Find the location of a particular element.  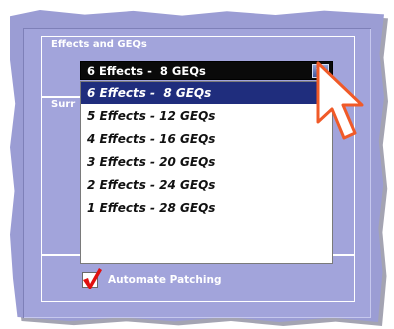

select-current-value: 6 Effects - 8 GEQs is located at coordinates (146, 71).